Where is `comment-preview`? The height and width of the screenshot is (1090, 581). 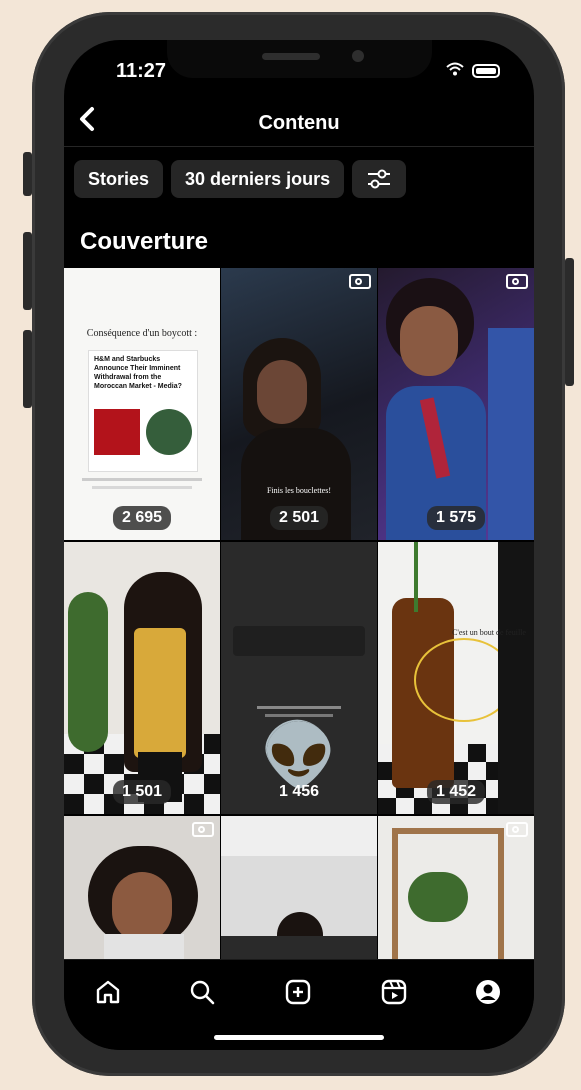
comment-preview is located at coordinates (299, 641).